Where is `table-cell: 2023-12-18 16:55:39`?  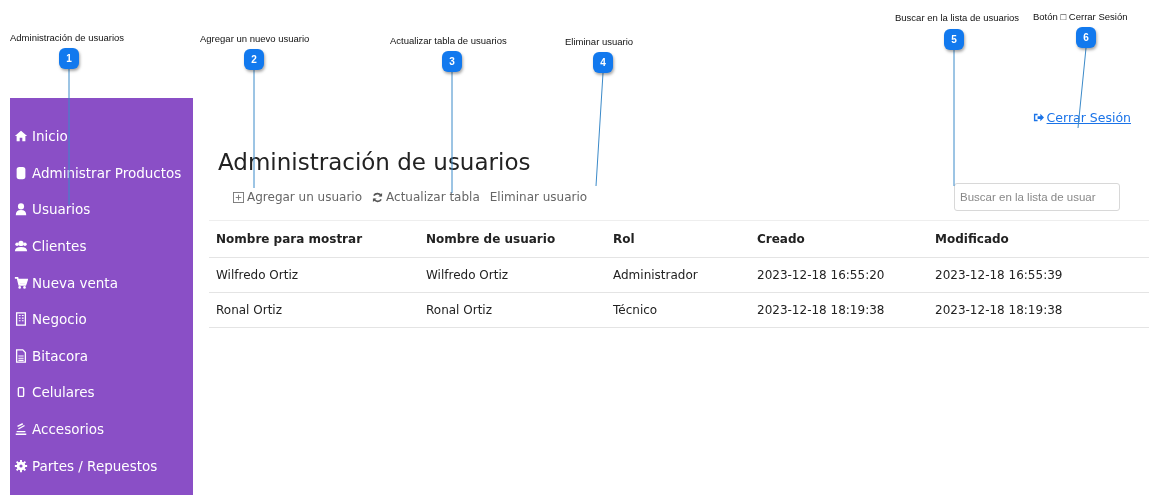 table-cell: 2023-12-18 16:55:39 is located at coordinates (1038, 275).